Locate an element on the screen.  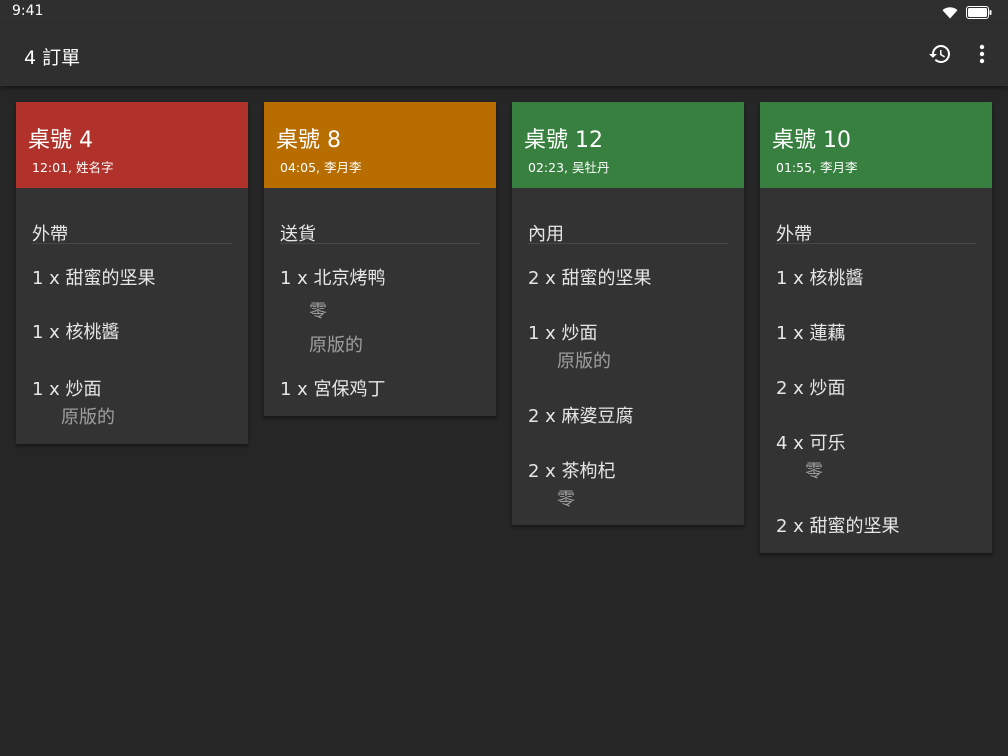
order-item: 1 x 北京烤鸭 is located at coordinates (333, 278).